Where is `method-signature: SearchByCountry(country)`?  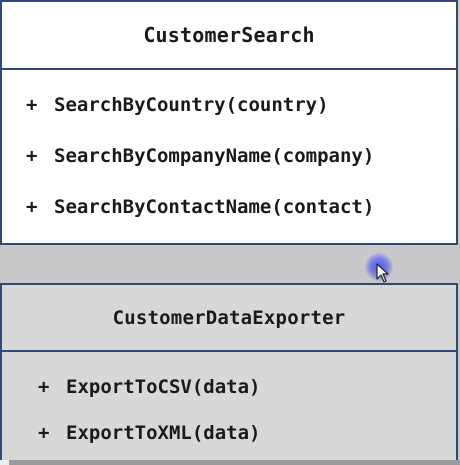 method-signature: SearchByCountry(country) is located at coordinates (191, 105).